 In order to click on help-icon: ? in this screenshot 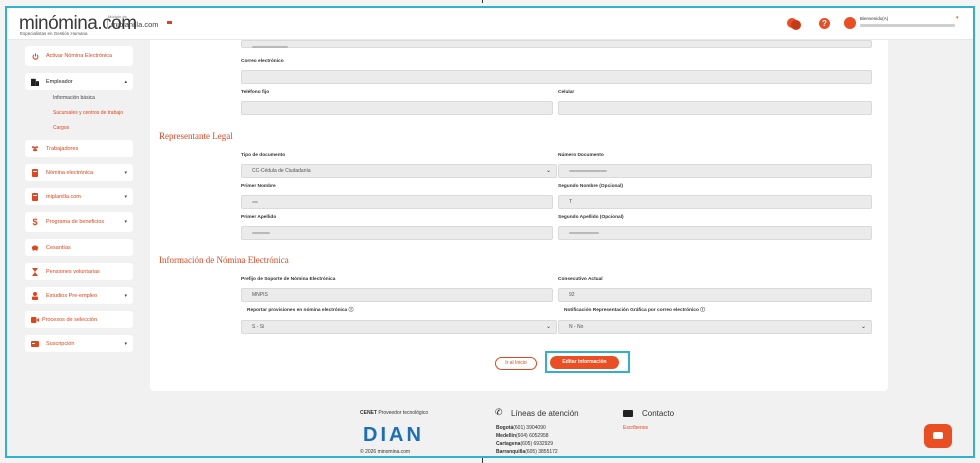, I will do `click(824, 23)`.